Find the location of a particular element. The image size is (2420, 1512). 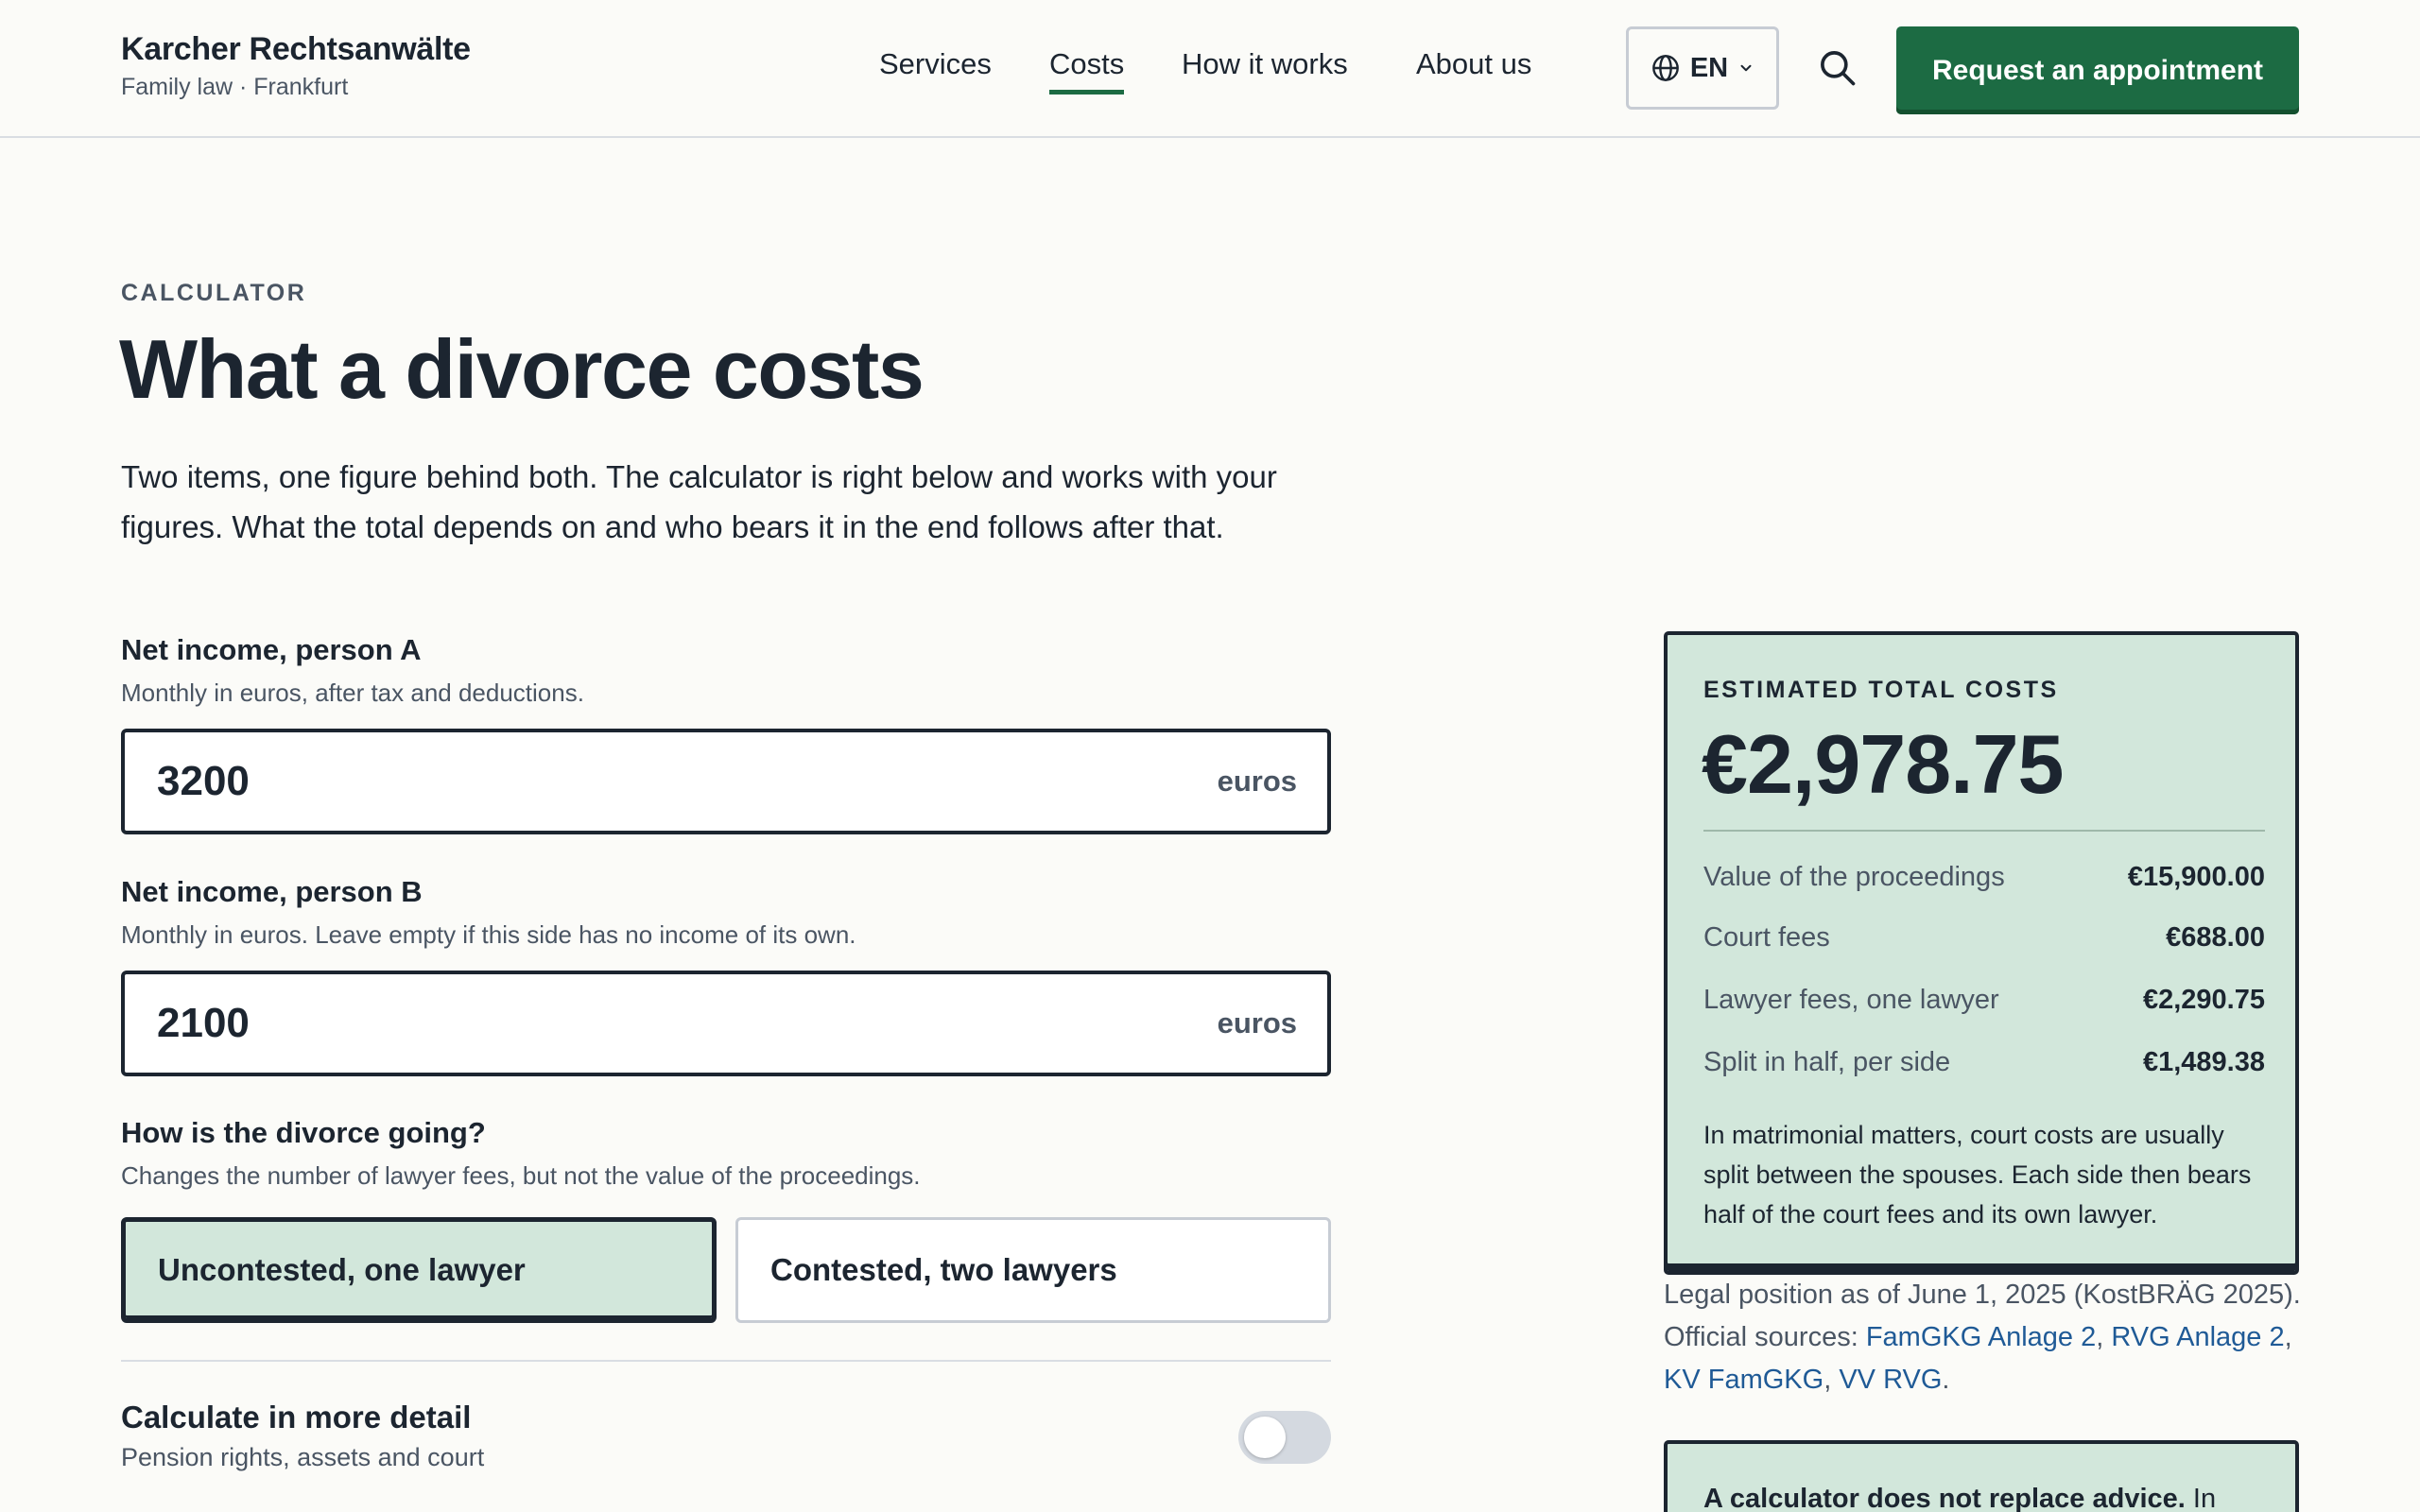

result-row-amount: €688.00 is located at coordinates (2215, 937).